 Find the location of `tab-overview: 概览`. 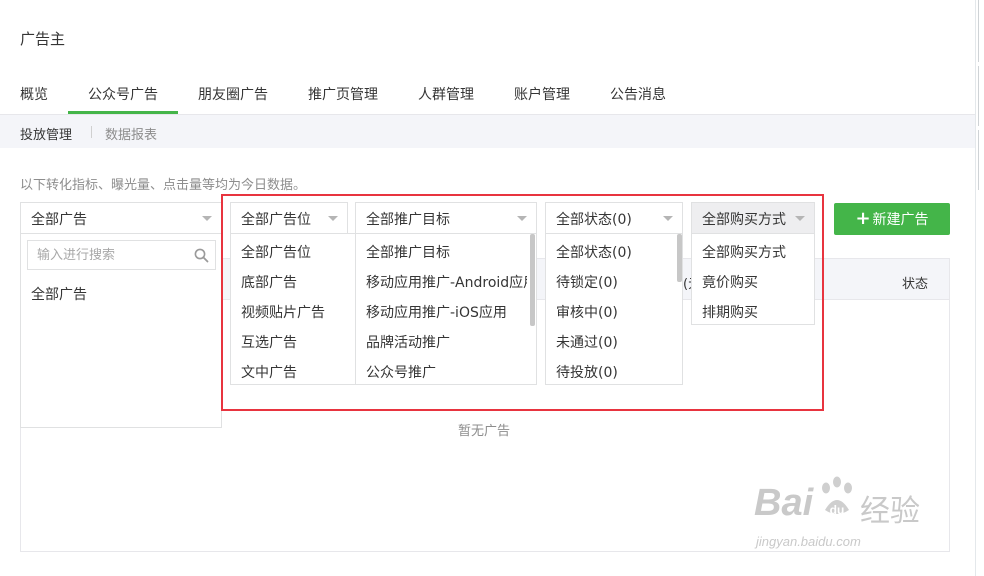

tab-overview: 概览 is located at coordinates (34, 94).